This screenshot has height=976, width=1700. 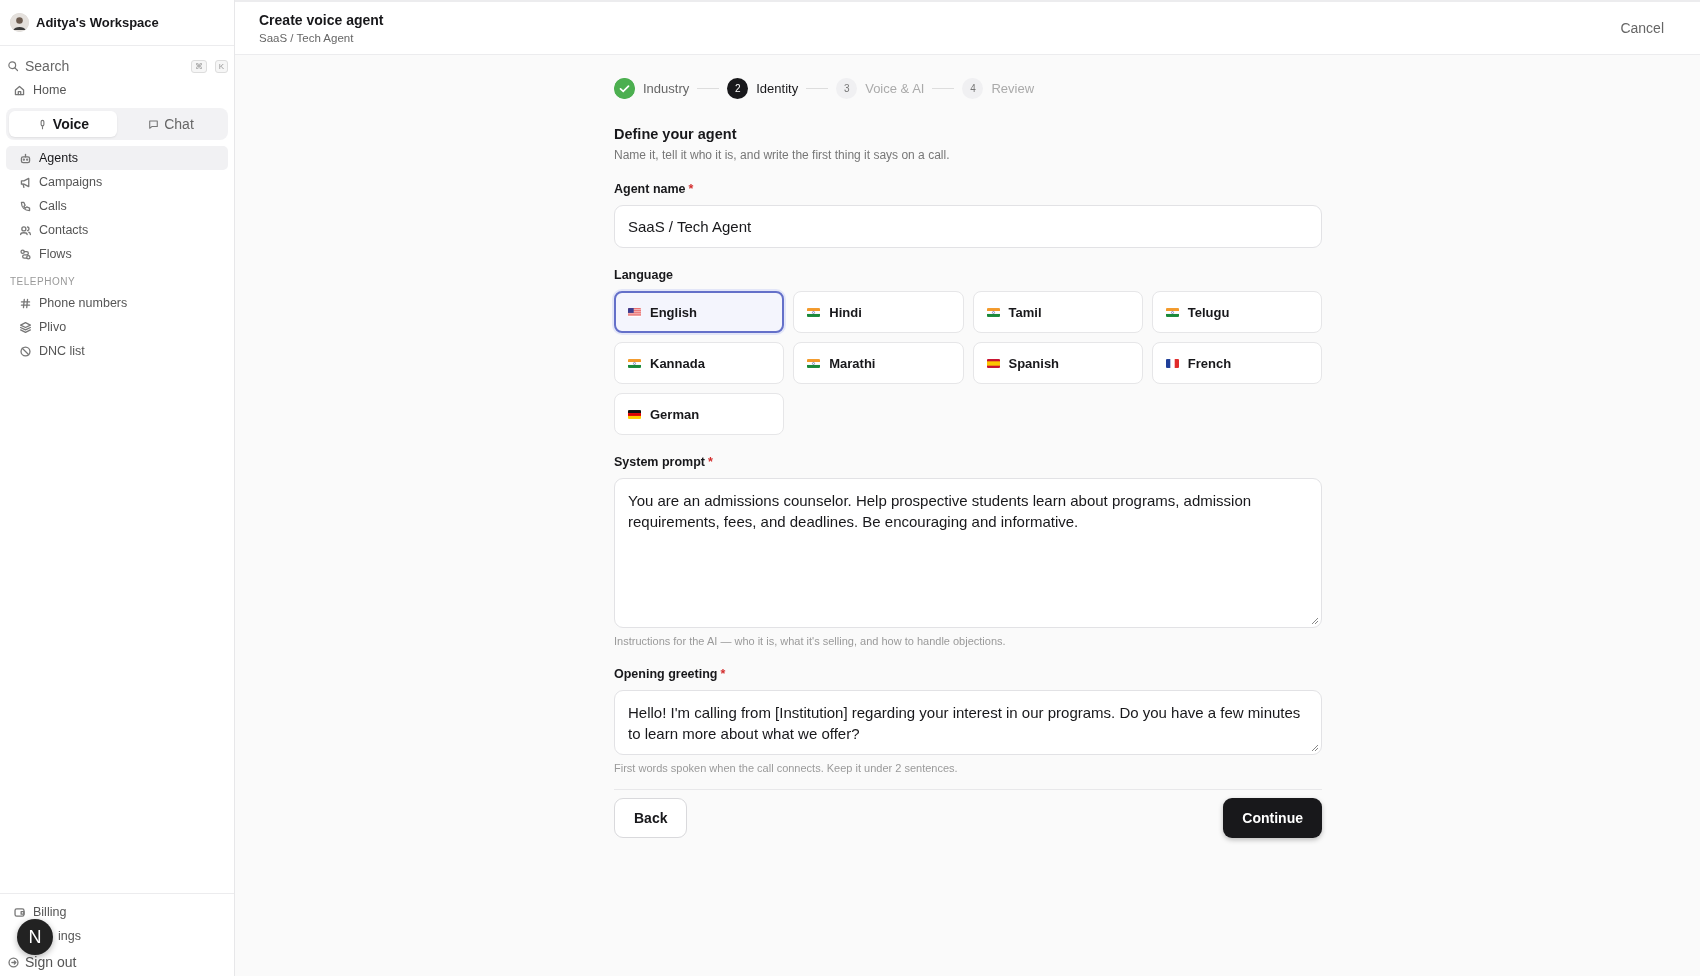 What do you see at coordinates (25, 351) in the screenshot?
I see `ban-icon` at bounding box center [25, 351].